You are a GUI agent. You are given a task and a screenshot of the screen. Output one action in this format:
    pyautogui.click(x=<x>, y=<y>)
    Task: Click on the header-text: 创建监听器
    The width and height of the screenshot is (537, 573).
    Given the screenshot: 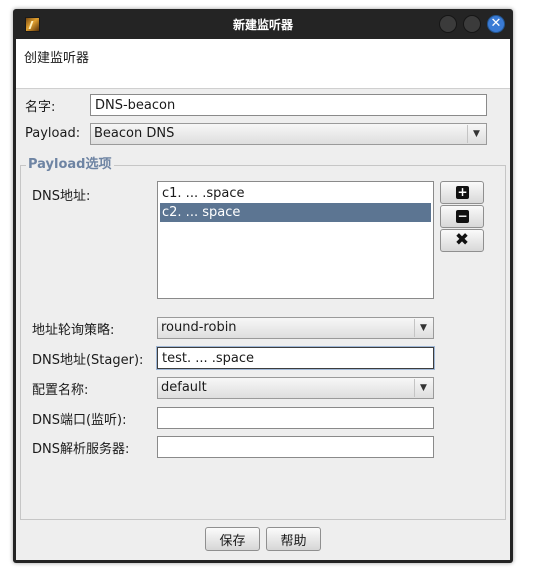 What is the action you would take?
    pyautogui.click(x=57, y=58)
    